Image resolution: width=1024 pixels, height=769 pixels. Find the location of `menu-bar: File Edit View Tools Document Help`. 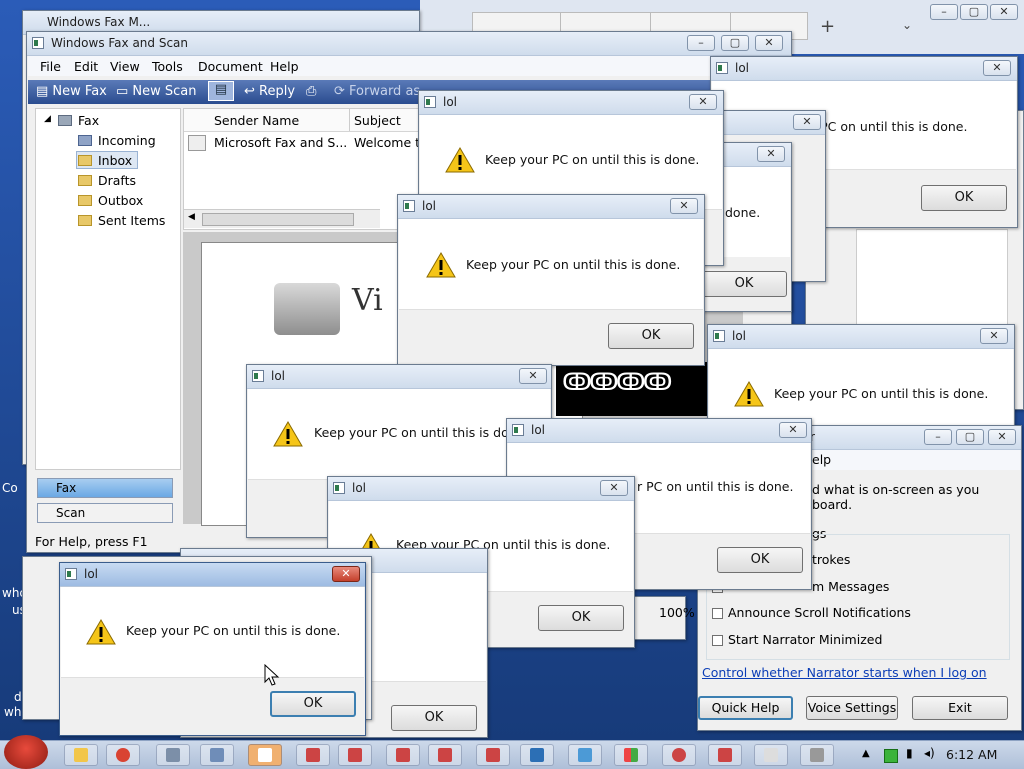

menu-bar: File Edit View Tools Document Help is located at coordinates (409, 66).